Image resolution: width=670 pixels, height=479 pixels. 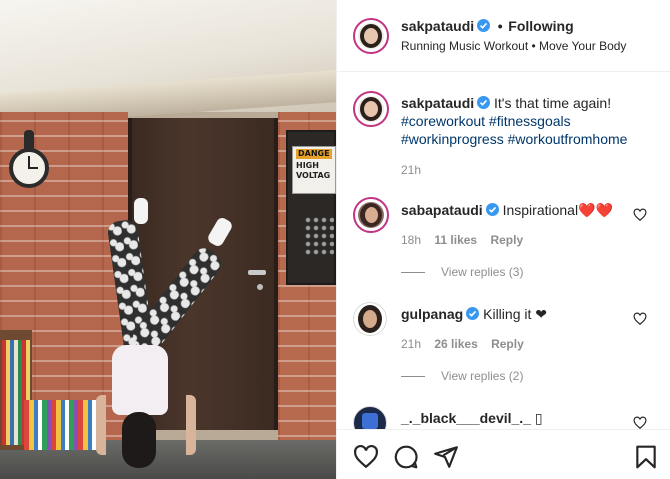 What do you see at coordinates (406, 457) in the screenshot?
I see `comment-icon` at bounding box center [406, 457].